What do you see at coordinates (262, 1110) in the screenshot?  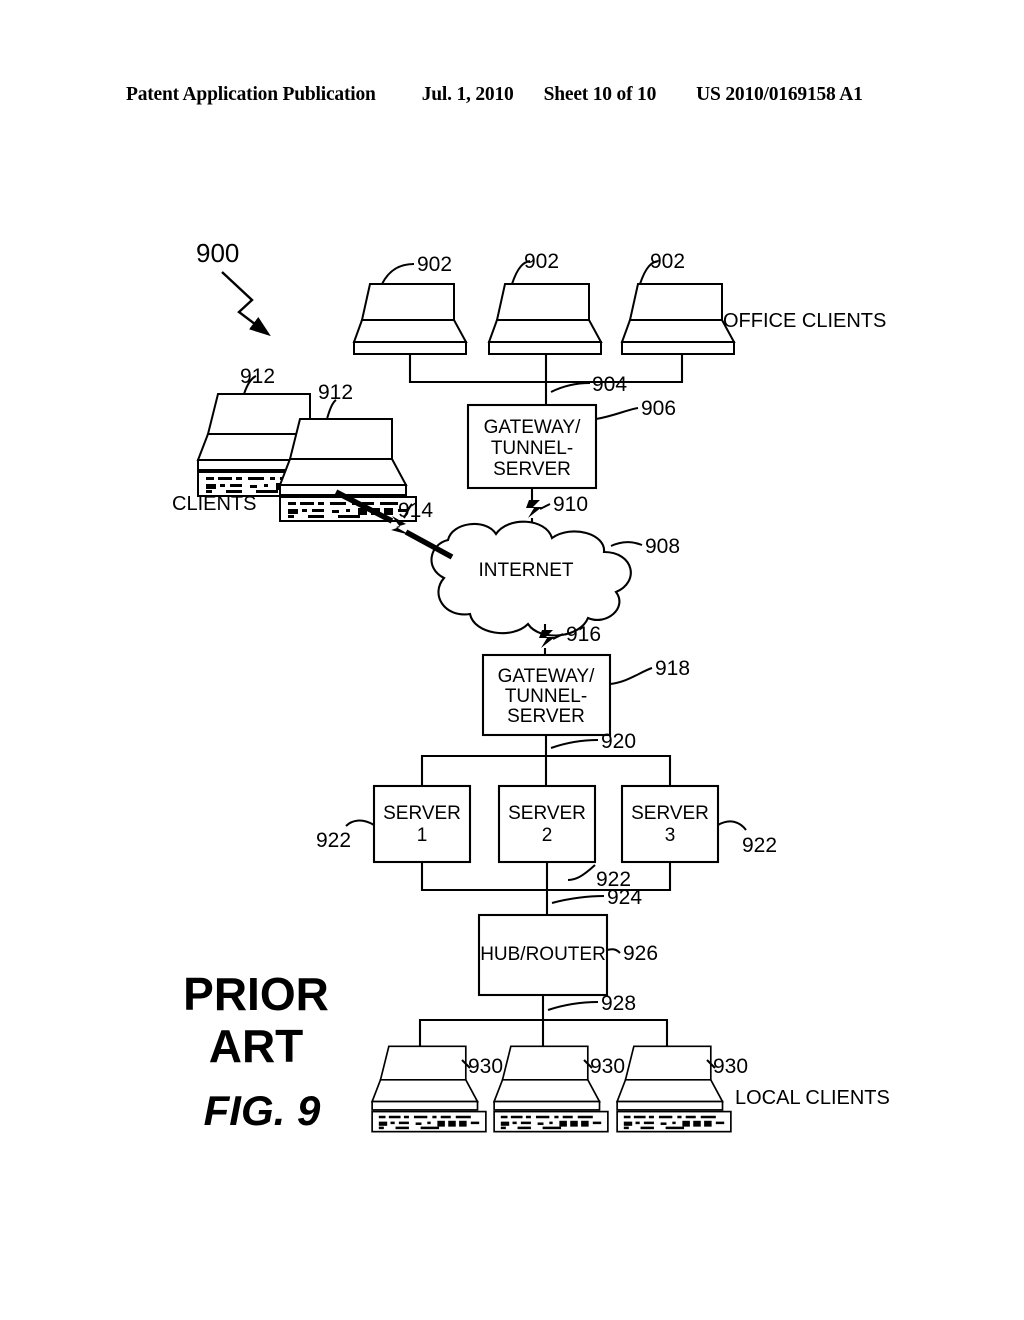 I see `figure-number: FIG. 9` at bounding box center [262, 1110].